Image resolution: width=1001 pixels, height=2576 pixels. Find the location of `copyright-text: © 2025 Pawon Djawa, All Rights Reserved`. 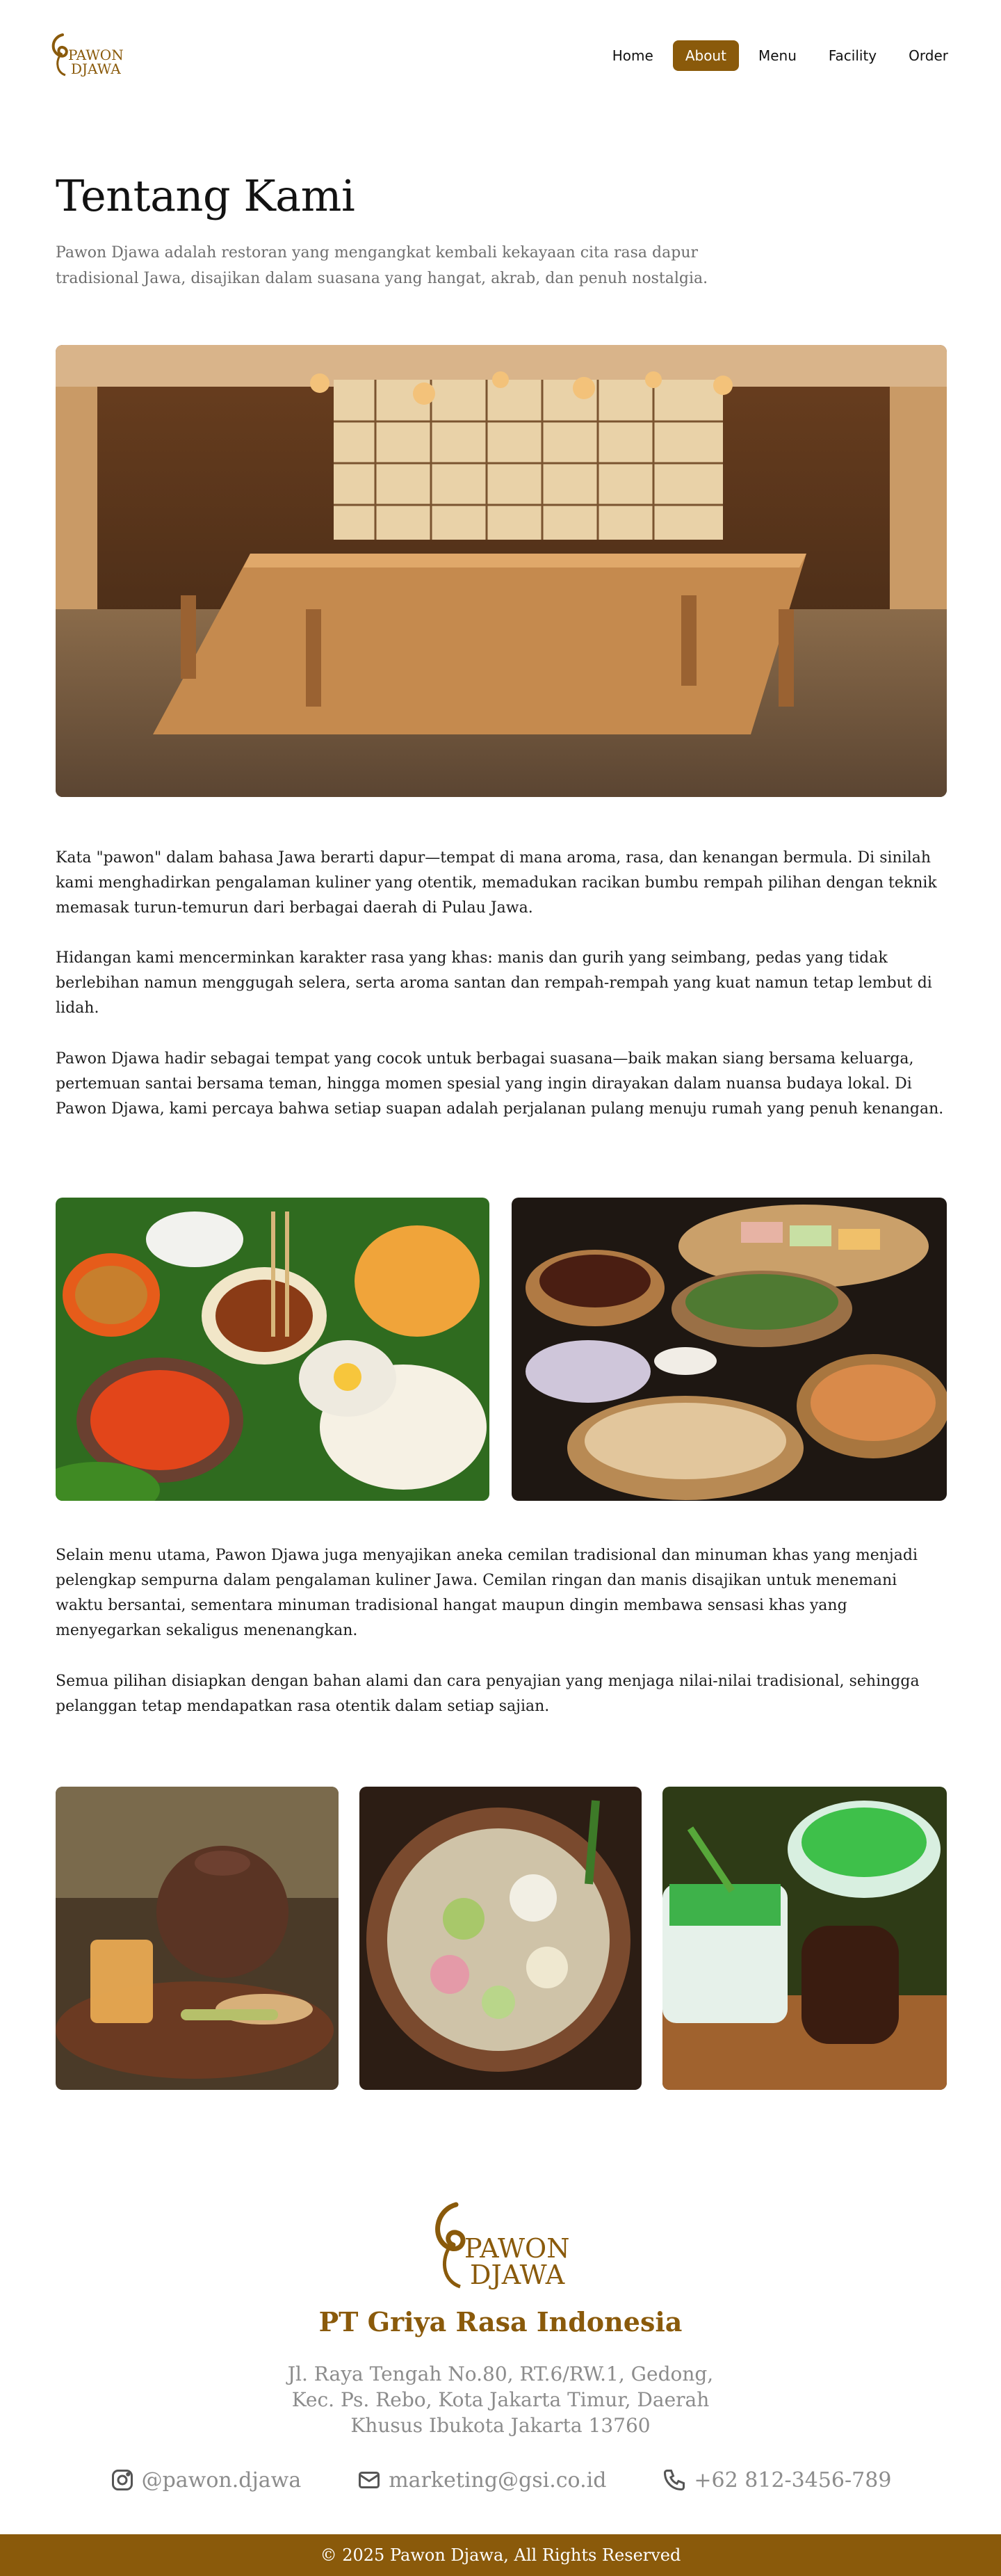

copyright-text: © 2025 Pawon Djawa, All Rights Reserved is located at coordinates (500, 2555).